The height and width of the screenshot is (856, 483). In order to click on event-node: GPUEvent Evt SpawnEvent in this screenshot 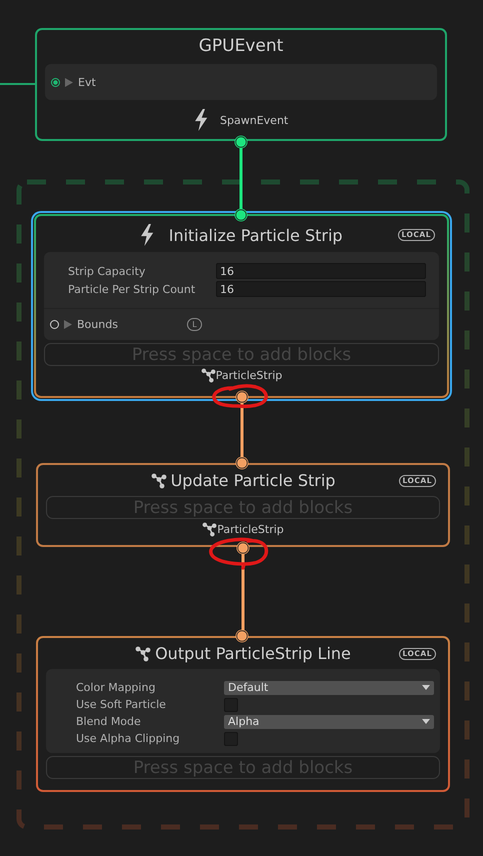, I will do `click(241, 84)`.